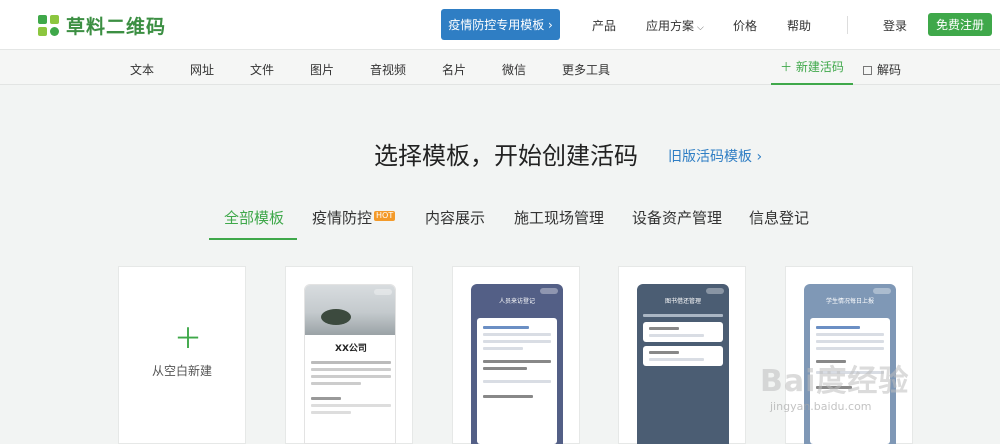  I want to click on tool-nav: 文本 网址 文件 图片 音视频 名片 微信 更多工具 ＋ 新建活码 解码, so click(500, 67).